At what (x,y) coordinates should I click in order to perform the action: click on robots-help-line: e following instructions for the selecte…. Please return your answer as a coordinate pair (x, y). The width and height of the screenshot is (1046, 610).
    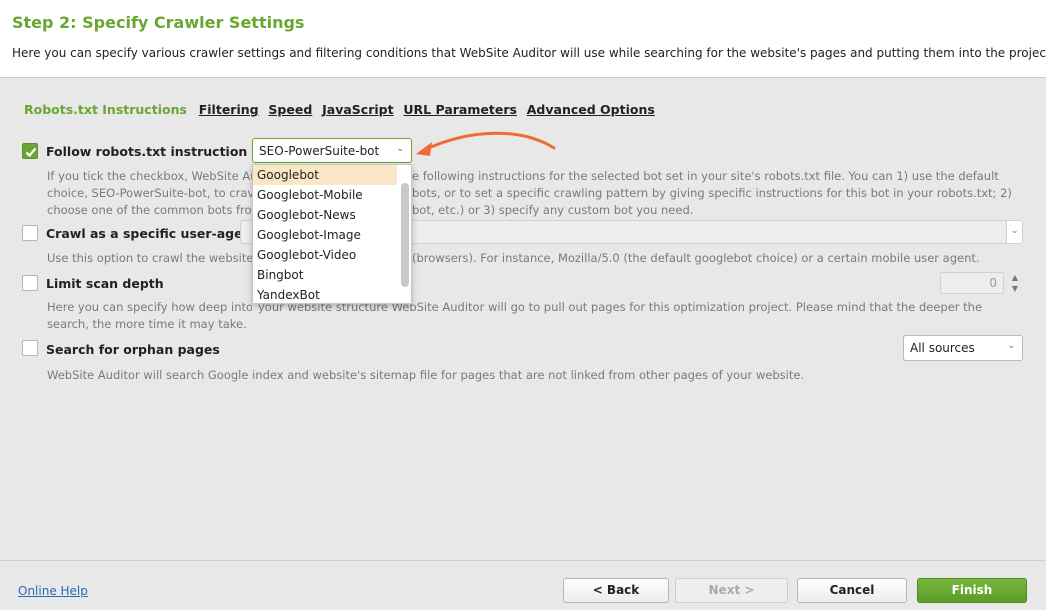
    Looking at the image, I should click on (705, 176).